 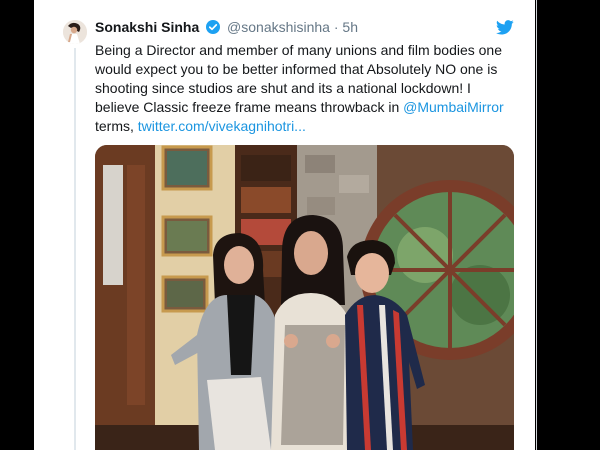 I want to click on avatar, so click(x=75, y=32).